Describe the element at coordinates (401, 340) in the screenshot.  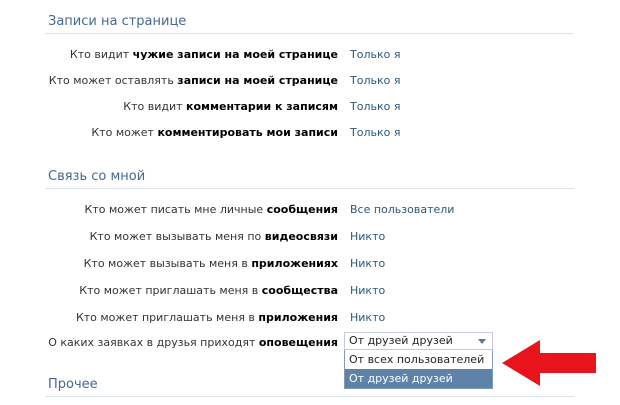
I see `dropdown-selected-value: От друзей друзей` at that location.